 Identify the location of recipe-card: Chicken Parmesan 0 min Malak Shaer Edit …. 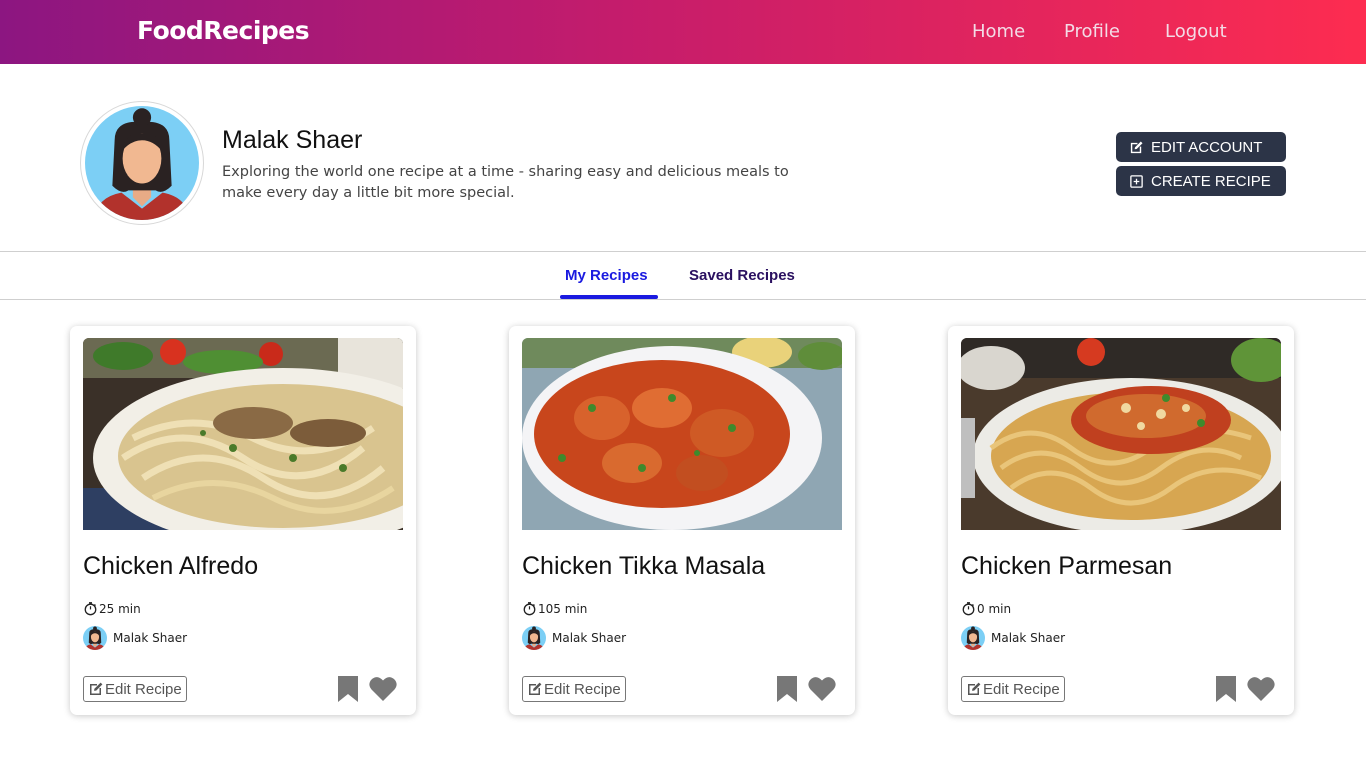
(1121, 520).